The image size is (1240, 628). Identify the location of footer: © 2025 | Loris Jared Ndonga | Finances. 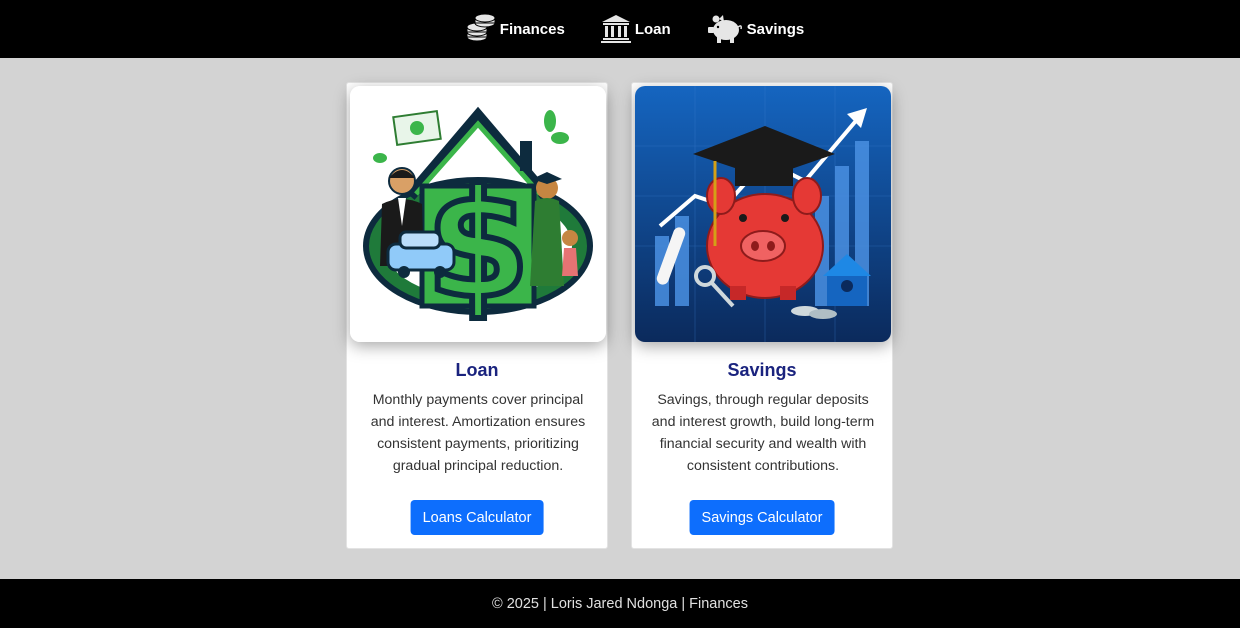
(620, 603).